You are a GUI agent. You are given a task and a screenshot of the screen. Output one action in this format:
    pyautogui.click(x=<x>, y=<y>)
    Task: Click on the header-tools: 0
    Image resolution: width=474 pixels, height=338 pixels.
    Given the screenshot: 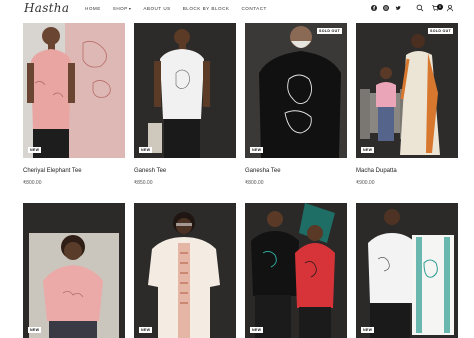 What is the action you would take?
    pyautogui.click(x=435, y=8)
    